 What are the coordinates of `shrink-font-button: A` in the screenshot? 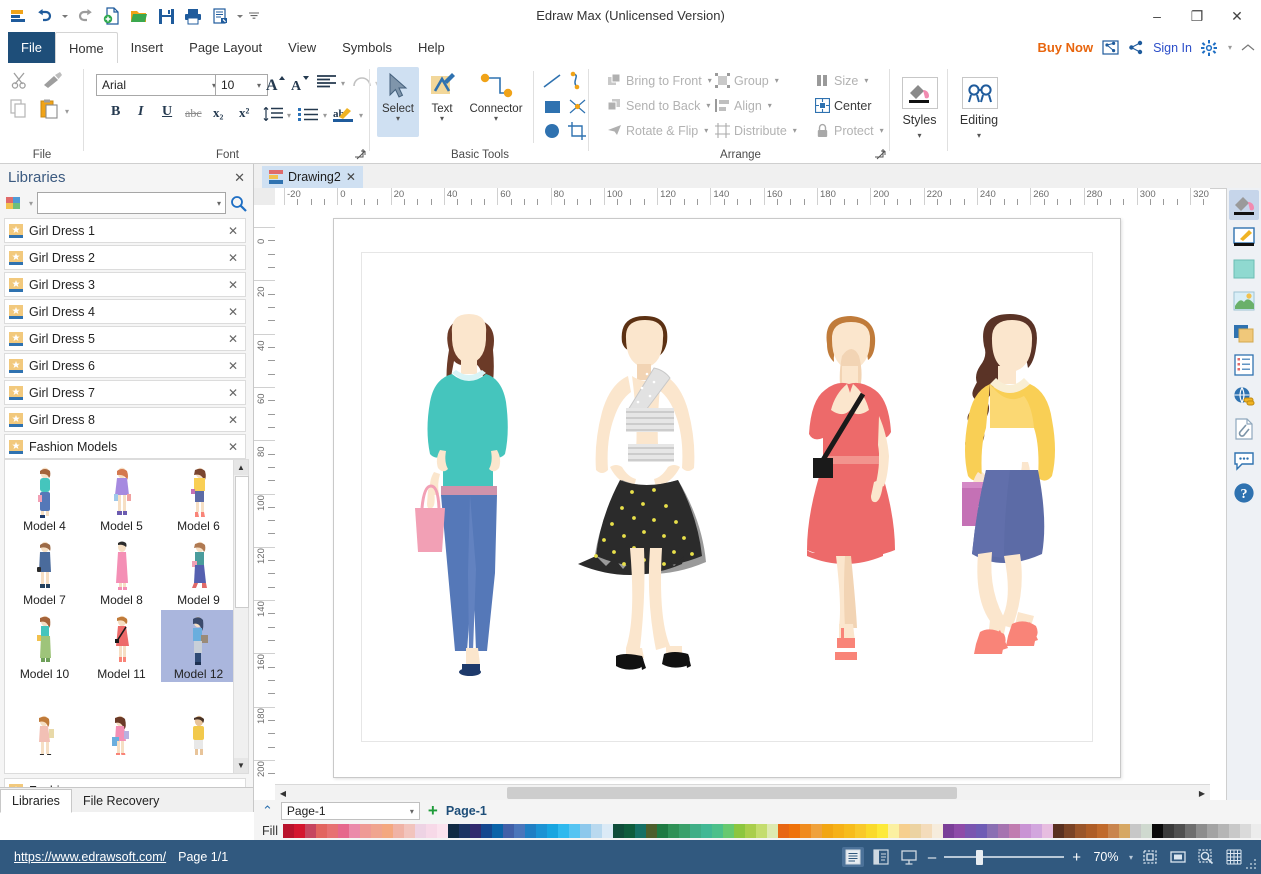 It's located at (300, 84).